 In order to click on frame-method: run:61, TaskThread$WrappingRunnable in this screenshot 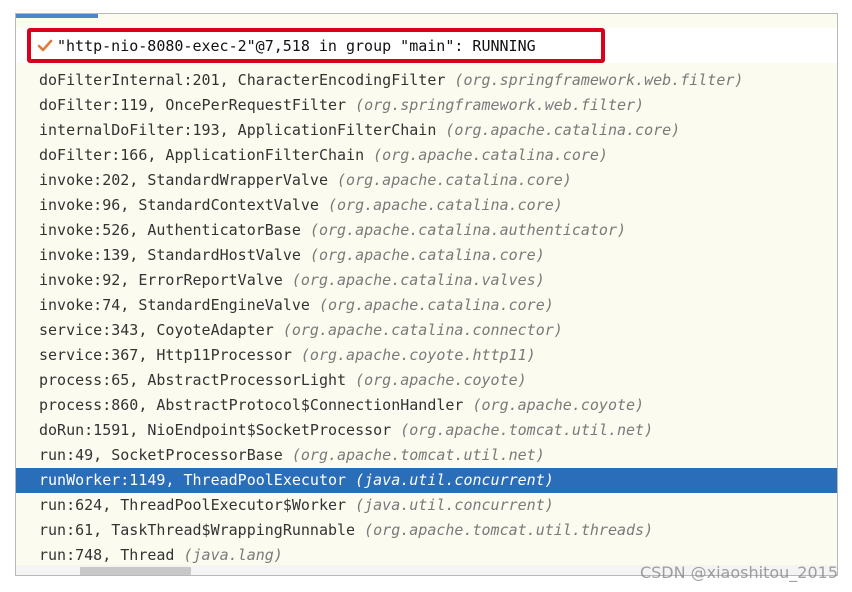, I will do `click(202, 530)`.